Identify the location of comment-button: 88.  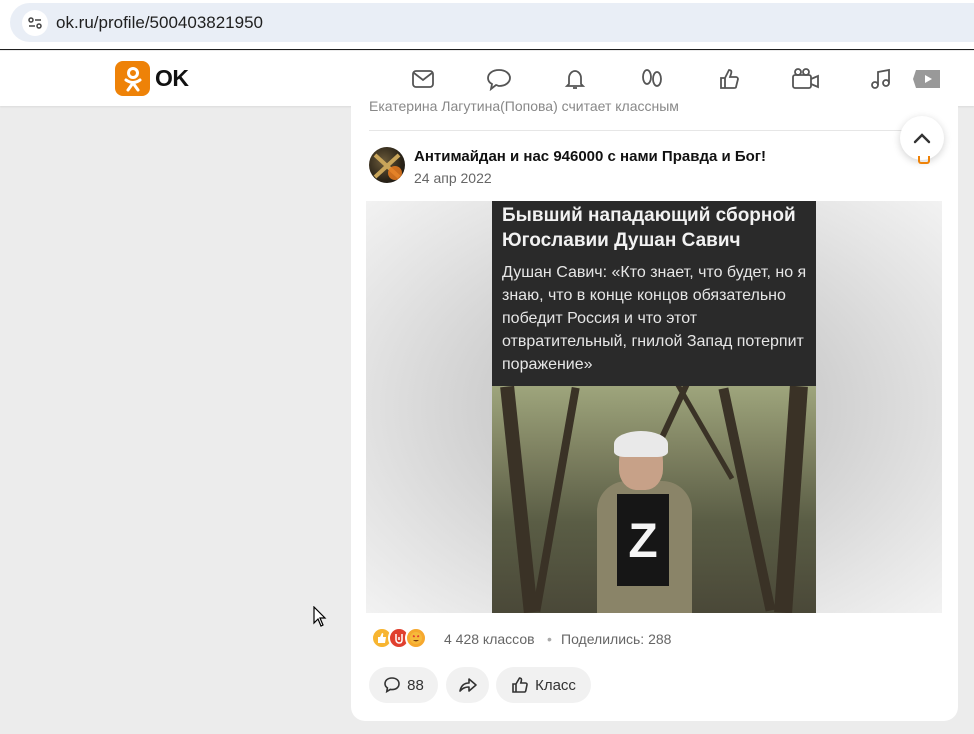
(403, 685).